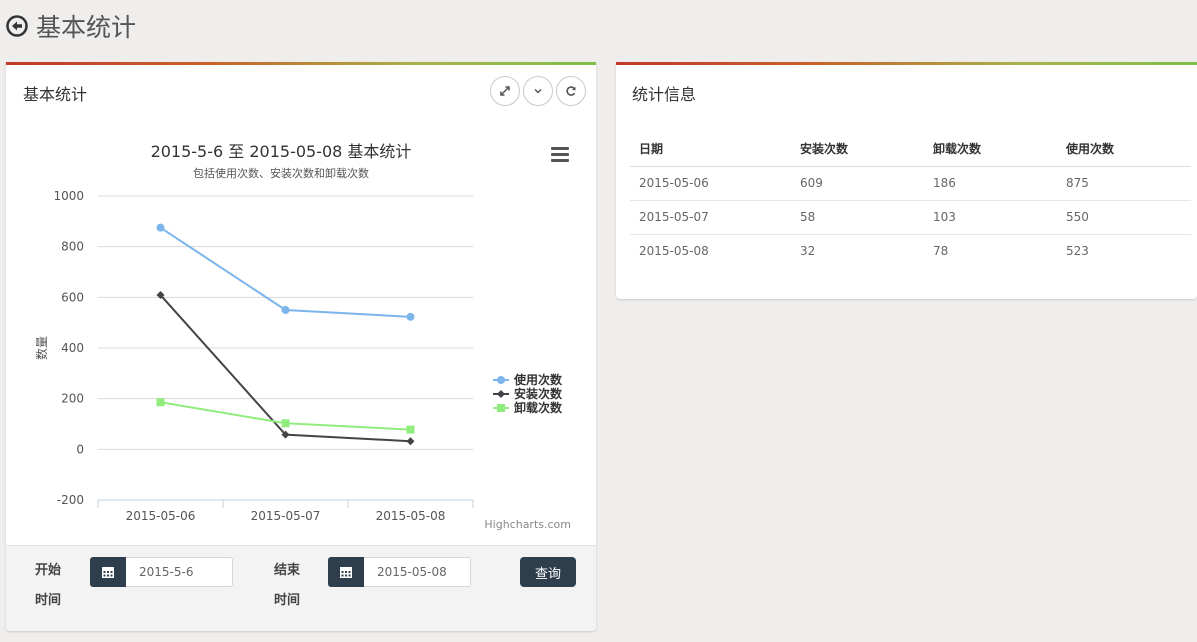  I want to click on chart-grid, so click(285, 322).